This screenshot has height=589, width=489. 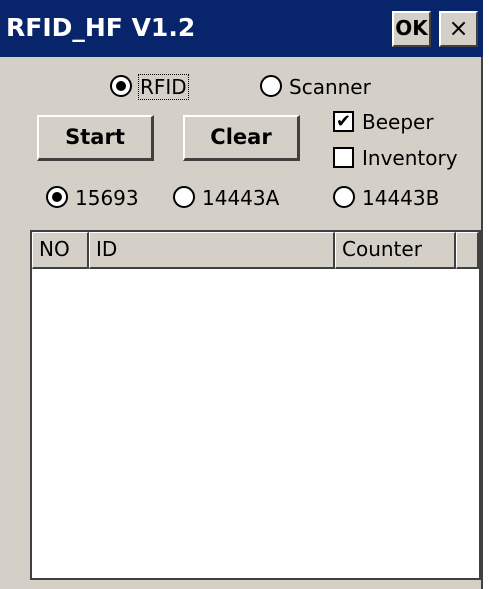 I want to click on title-bar: RFID_HF V1.2 OK ×, so click(x=241, y=28).